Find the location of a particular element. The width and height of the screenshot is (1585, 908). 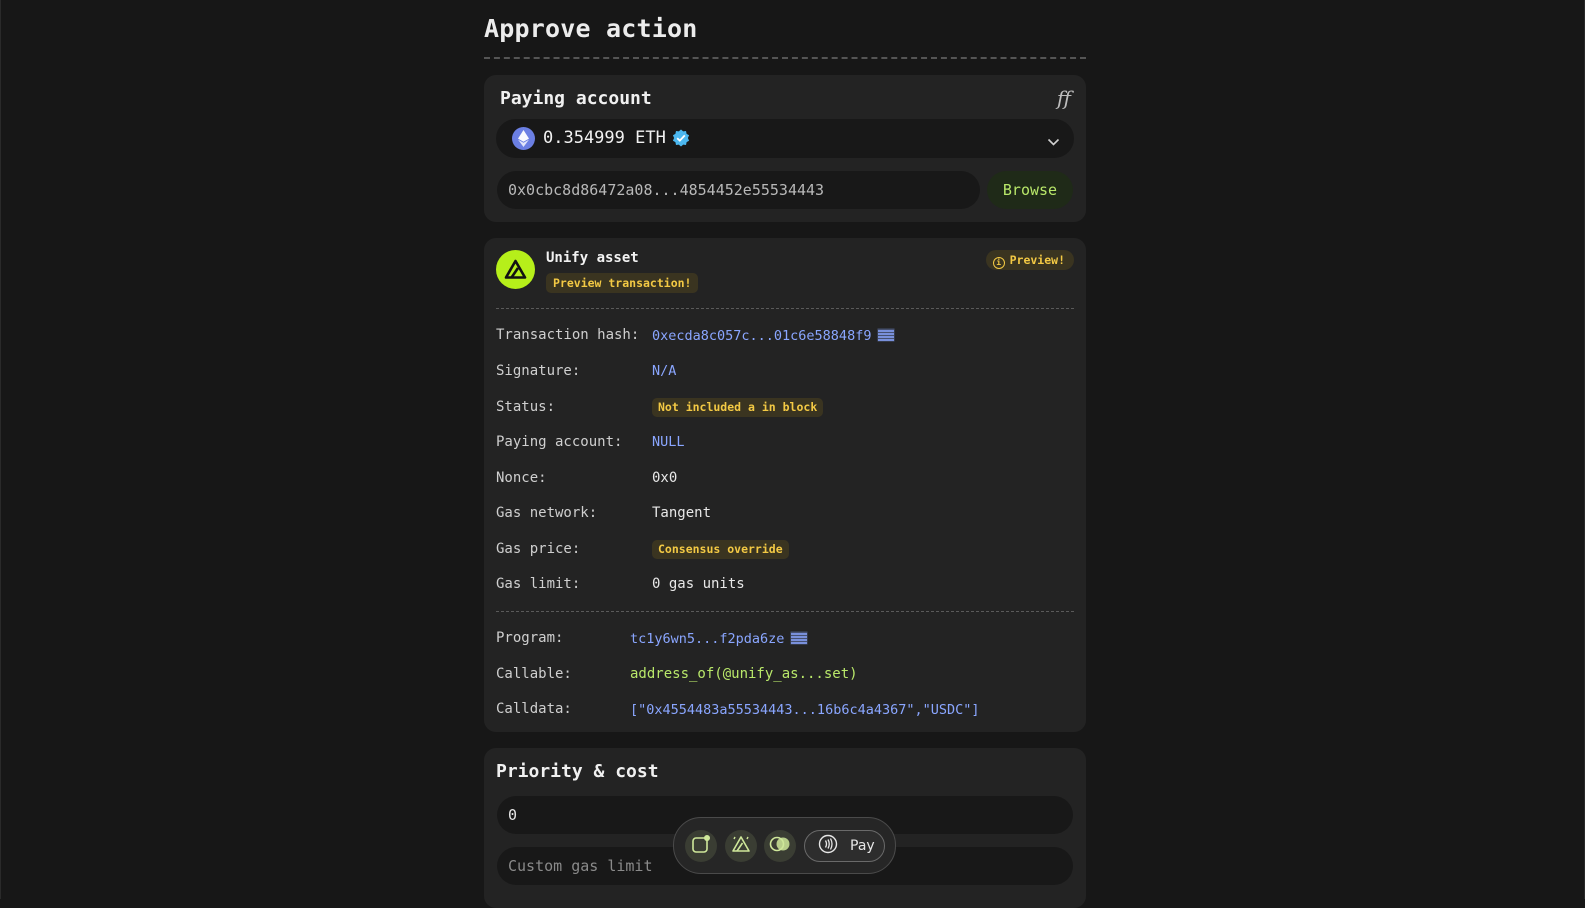

toggle-theme-button is located at coordinates (780, 846).